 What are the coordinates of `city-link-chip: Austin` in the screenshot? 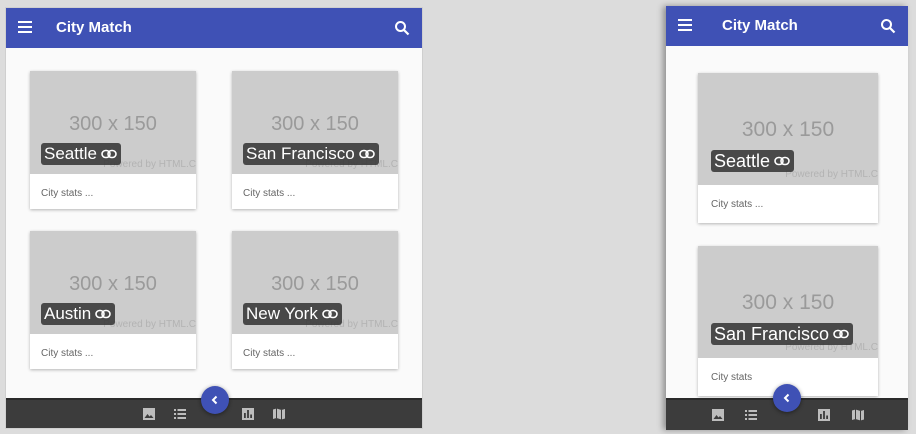 It's located at (78, 314).